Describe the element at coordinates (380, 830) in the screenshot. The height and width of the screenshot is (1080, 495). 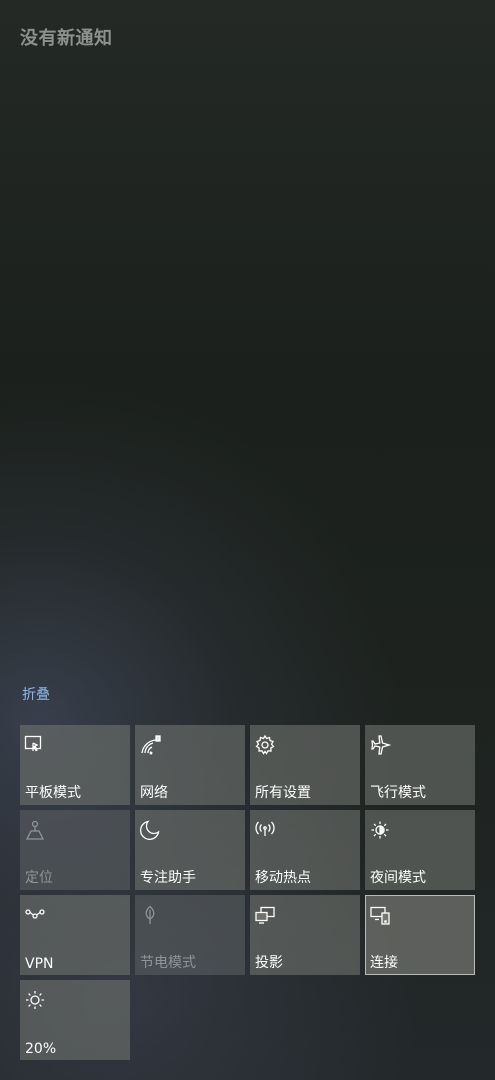
I see `night-light-icon` at that location.